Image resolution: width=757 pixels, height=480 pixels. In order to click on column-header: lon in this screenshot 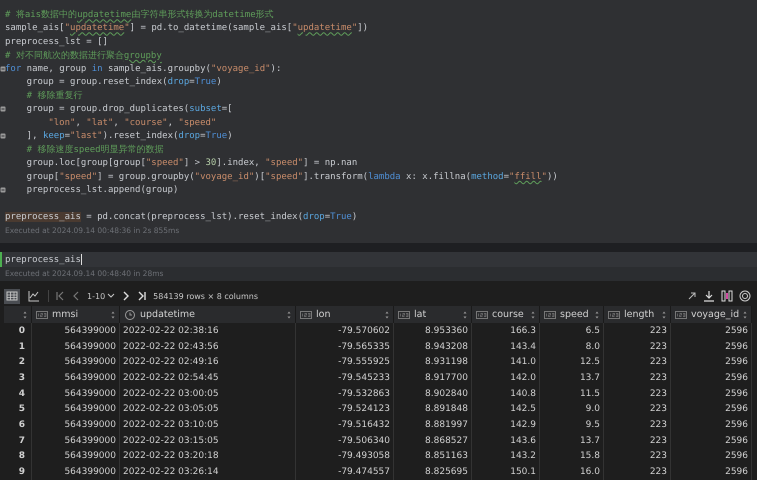, I will do `click(345, 314)`.